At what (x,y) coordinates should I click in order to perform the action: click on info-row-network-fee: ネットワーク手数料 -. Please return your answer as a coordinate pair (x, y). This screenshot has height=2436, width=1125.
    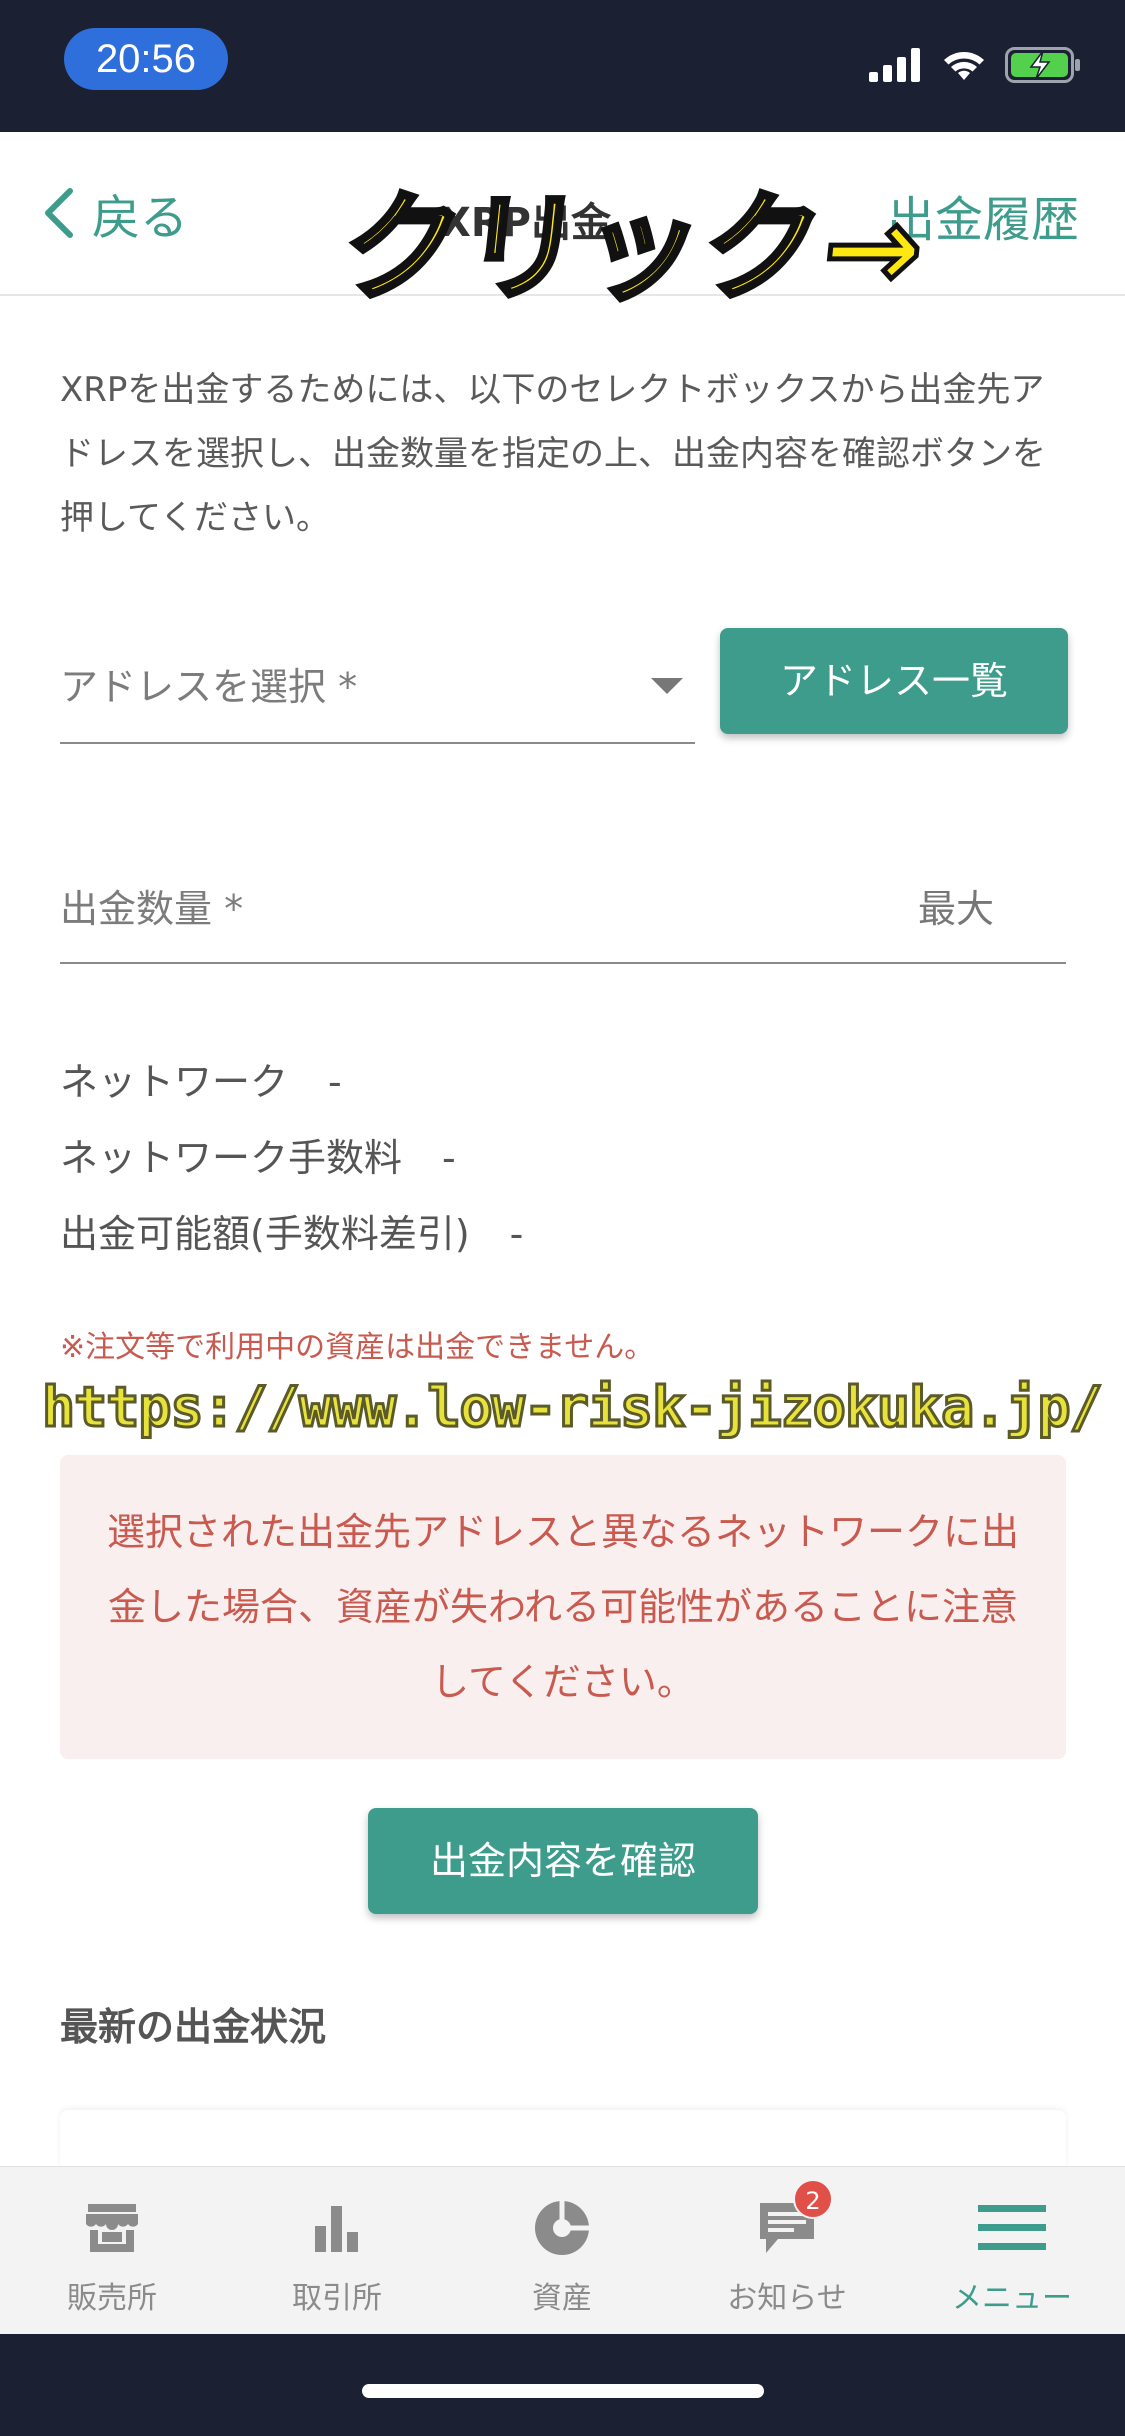
    Looking at the image, I should click on (291, 1164).